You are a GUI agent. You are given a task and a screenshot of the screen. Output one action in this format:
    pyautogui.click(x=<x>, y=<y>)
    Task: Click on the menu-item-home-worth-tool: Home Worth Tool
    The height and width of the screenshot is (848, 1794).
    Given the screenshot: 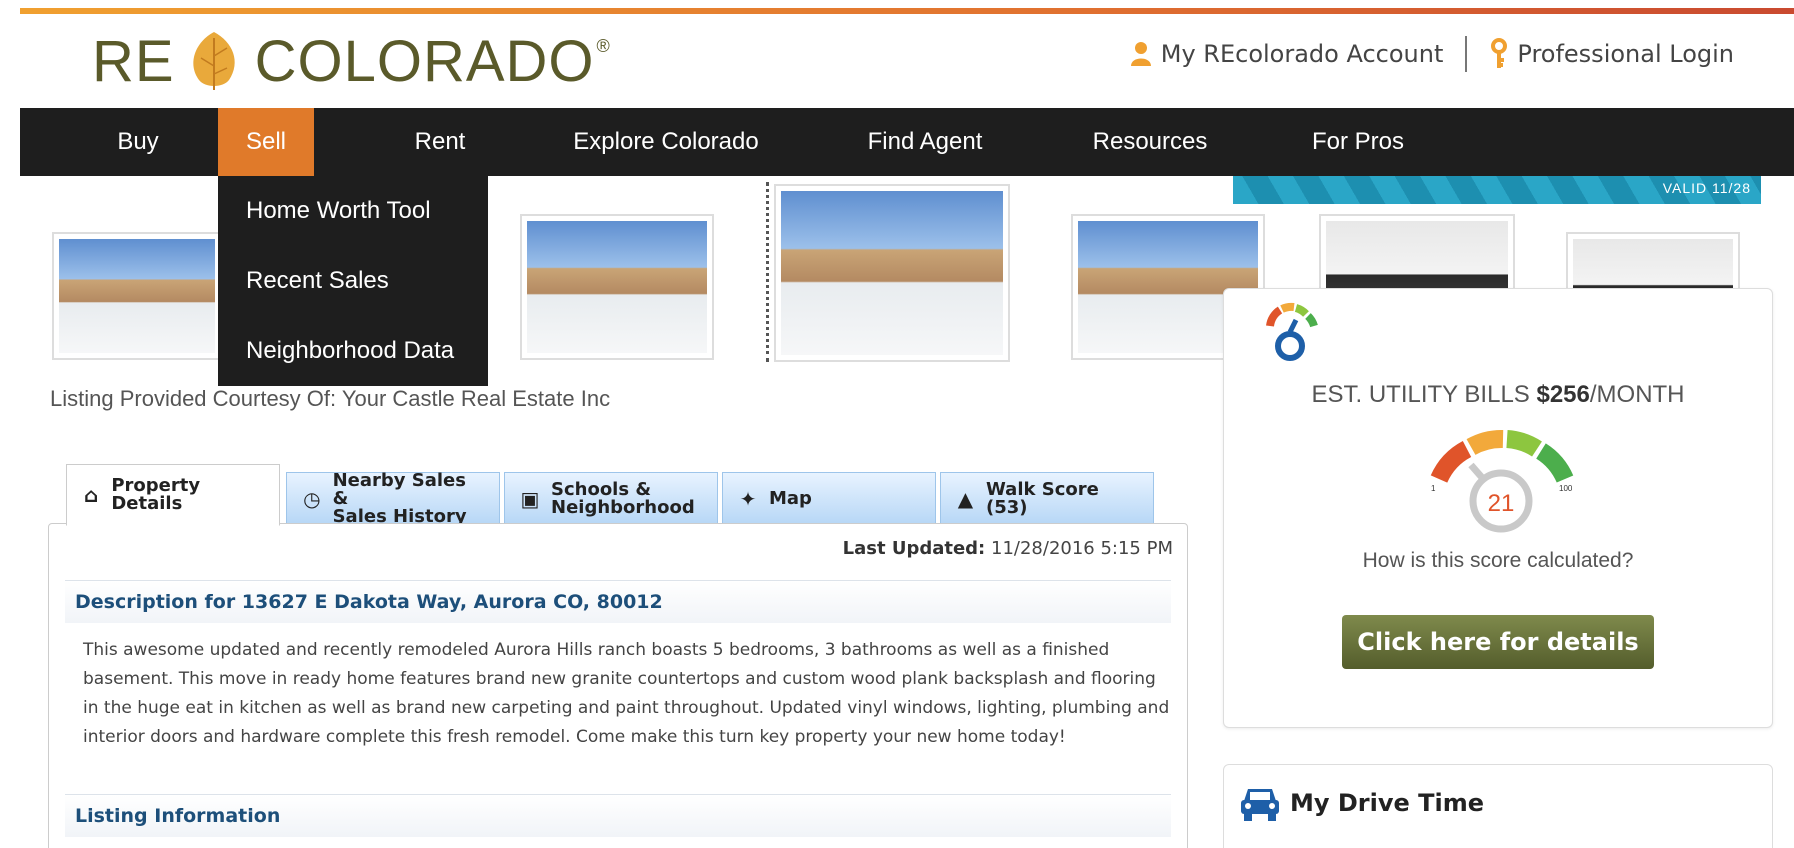 What is the action you would take?
    pyautogui.click(x=353, y=211)
    